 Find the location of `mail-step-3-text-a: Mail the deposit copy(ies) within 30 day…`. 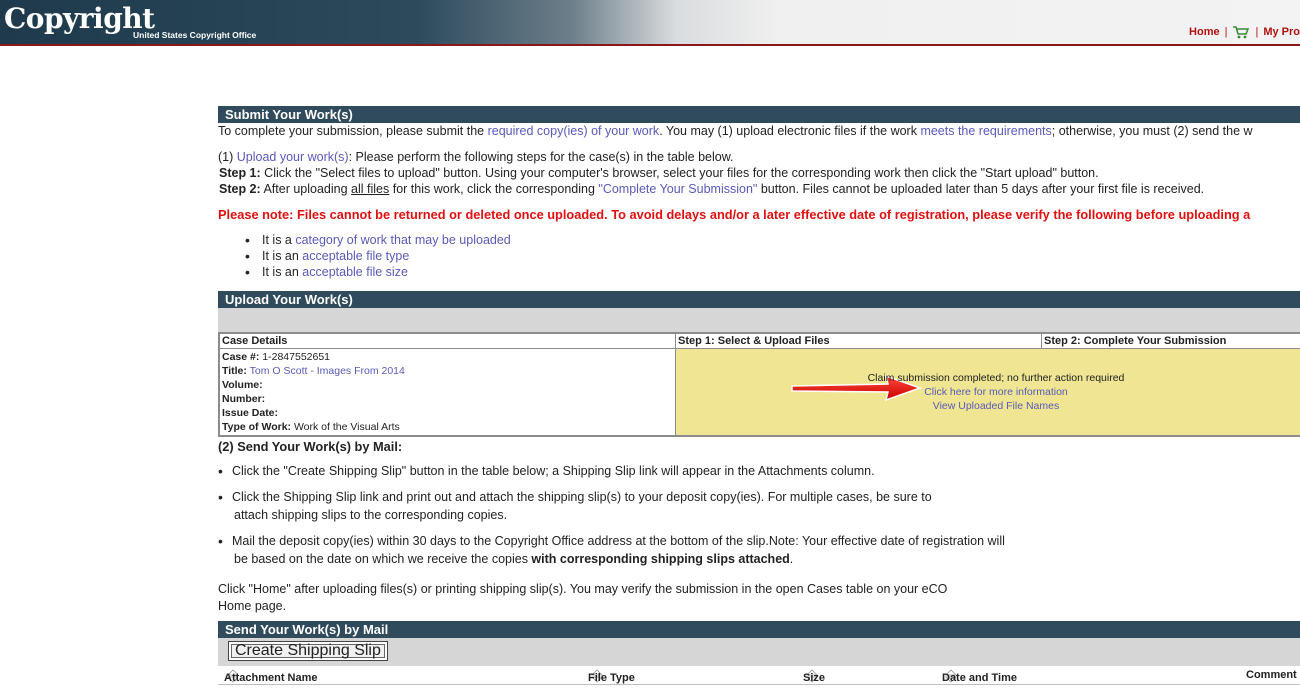

mail-step-3-text-a: Mail the deposit copy(ies) within 30 day… is located at coordinates (618, 541).